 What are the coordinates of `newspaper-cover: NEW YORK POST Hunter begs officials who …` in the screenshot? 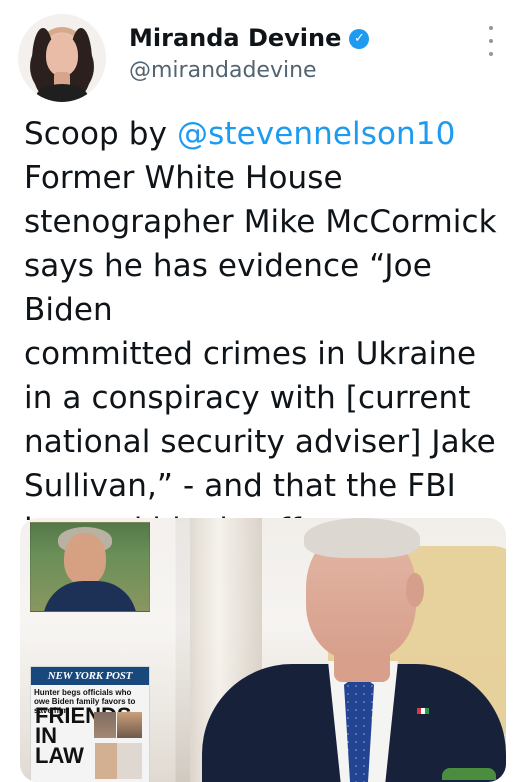 It's located at (90, 724).